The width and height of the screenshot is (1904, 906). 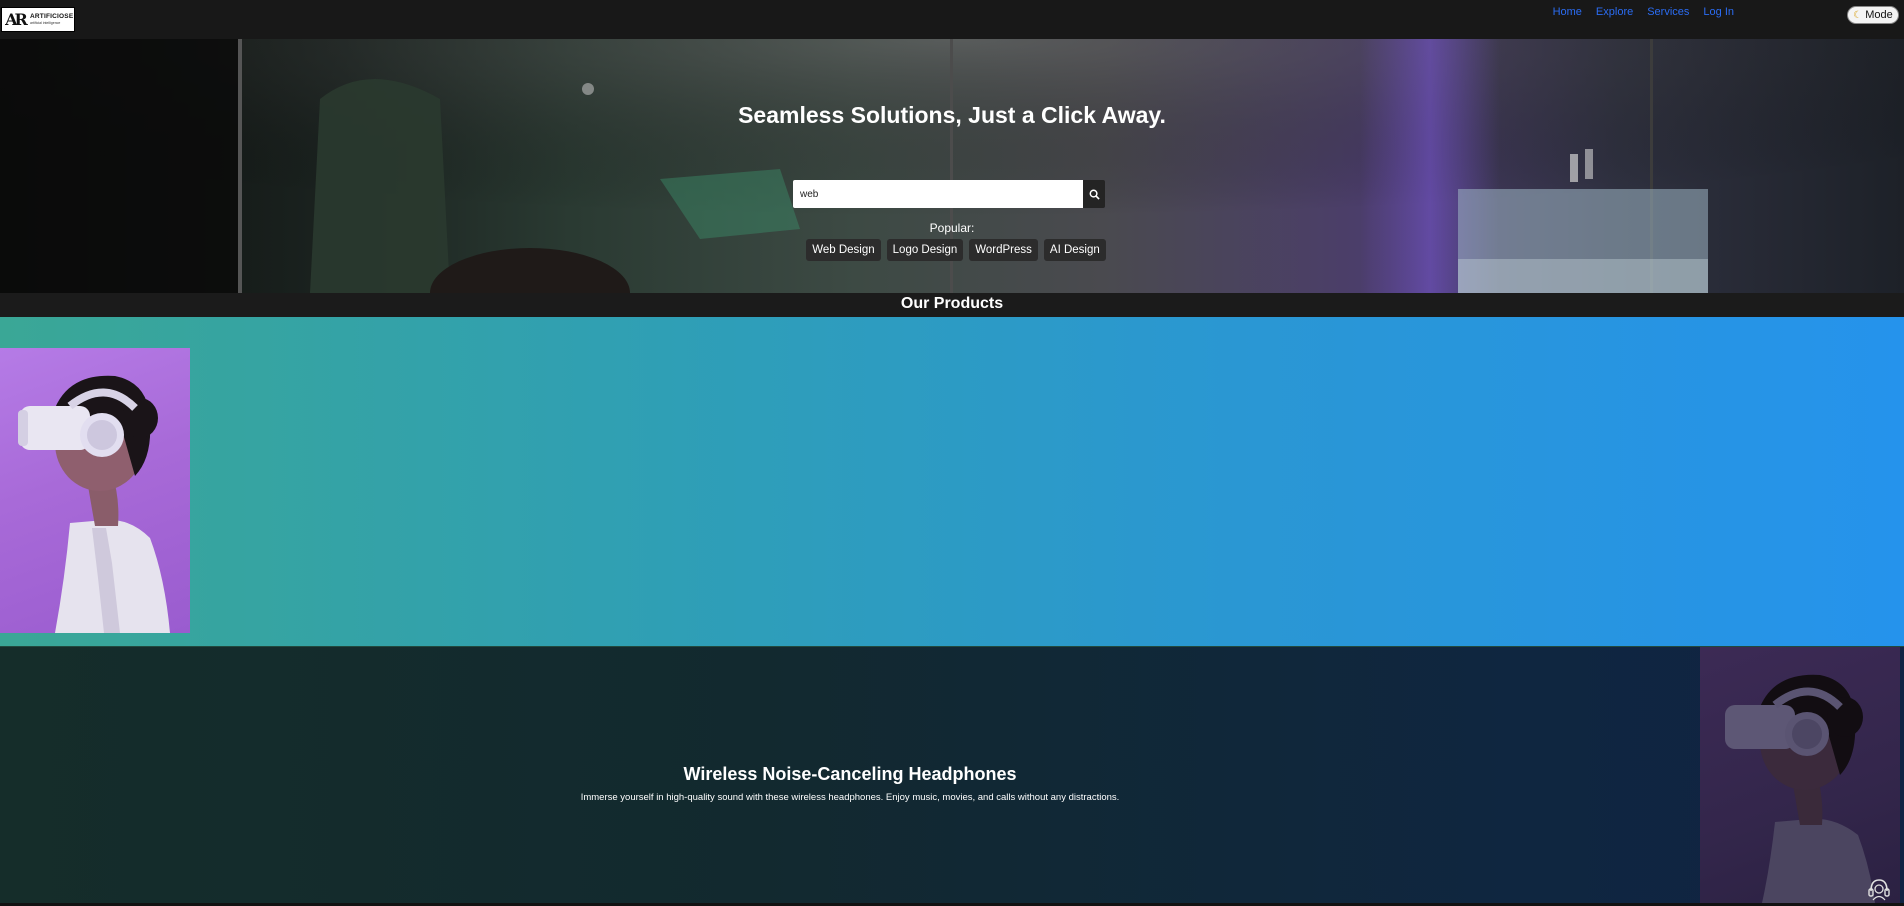 I want to click on tag-logo-design: Logo Design, so click(x=925, y=250).